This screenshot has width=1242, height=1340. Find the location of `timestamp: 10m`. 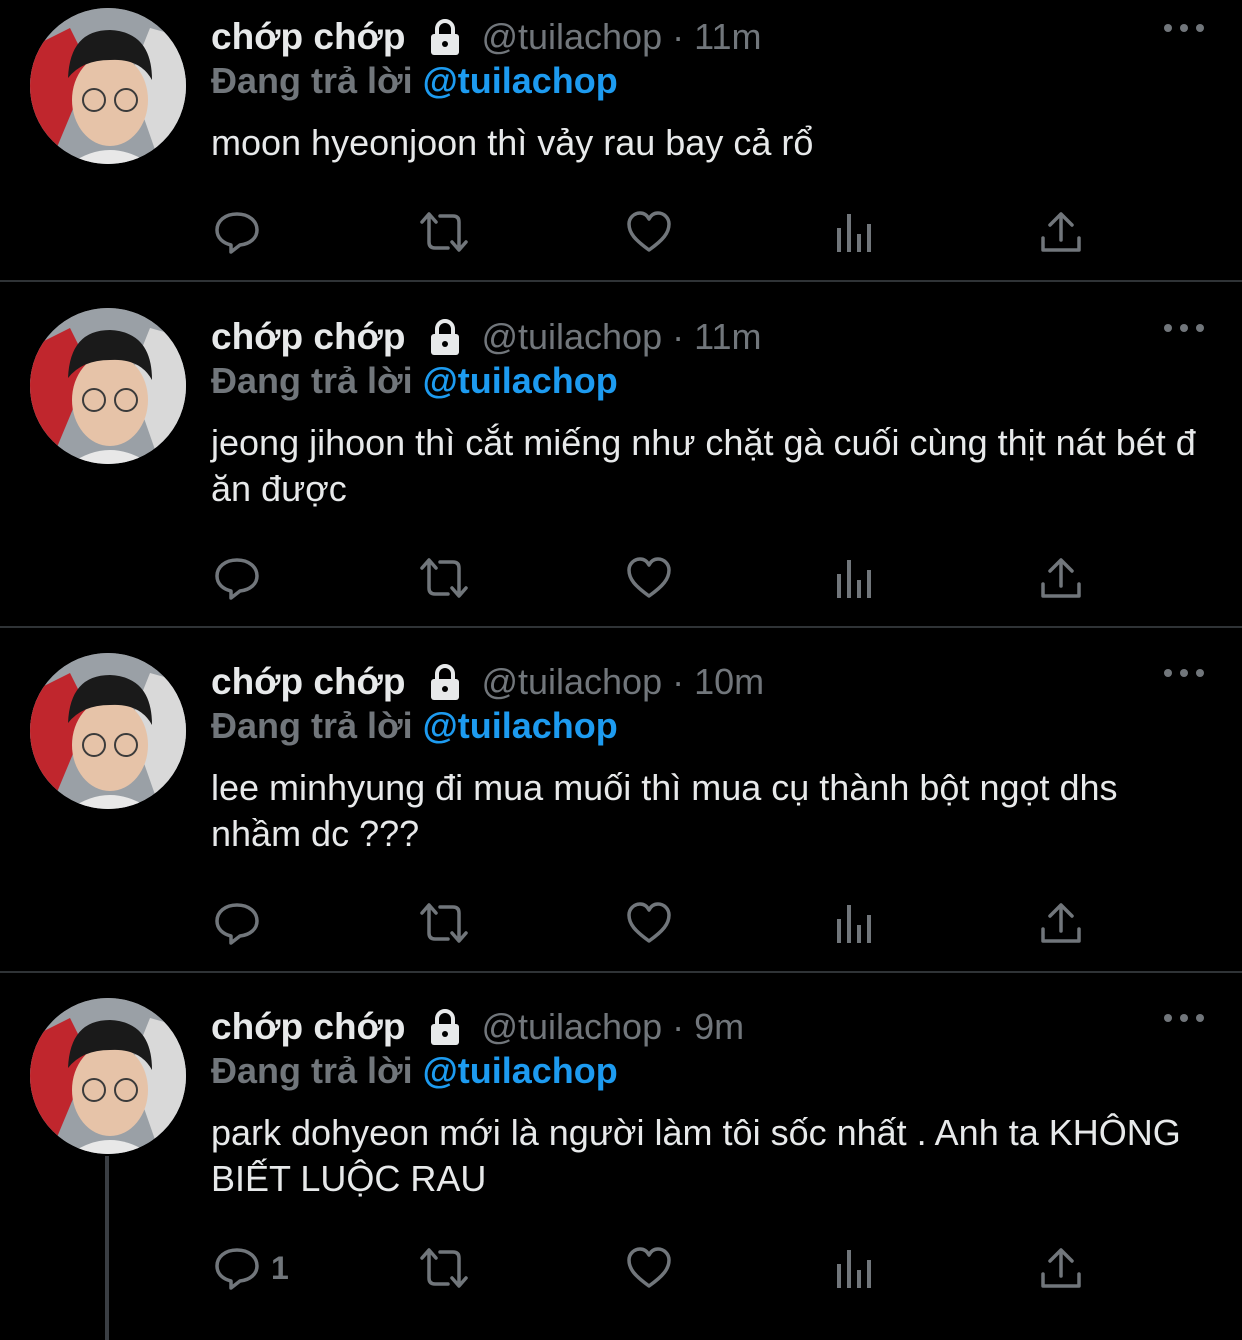

timestamp: 10m is located at coordinates (729, 682).